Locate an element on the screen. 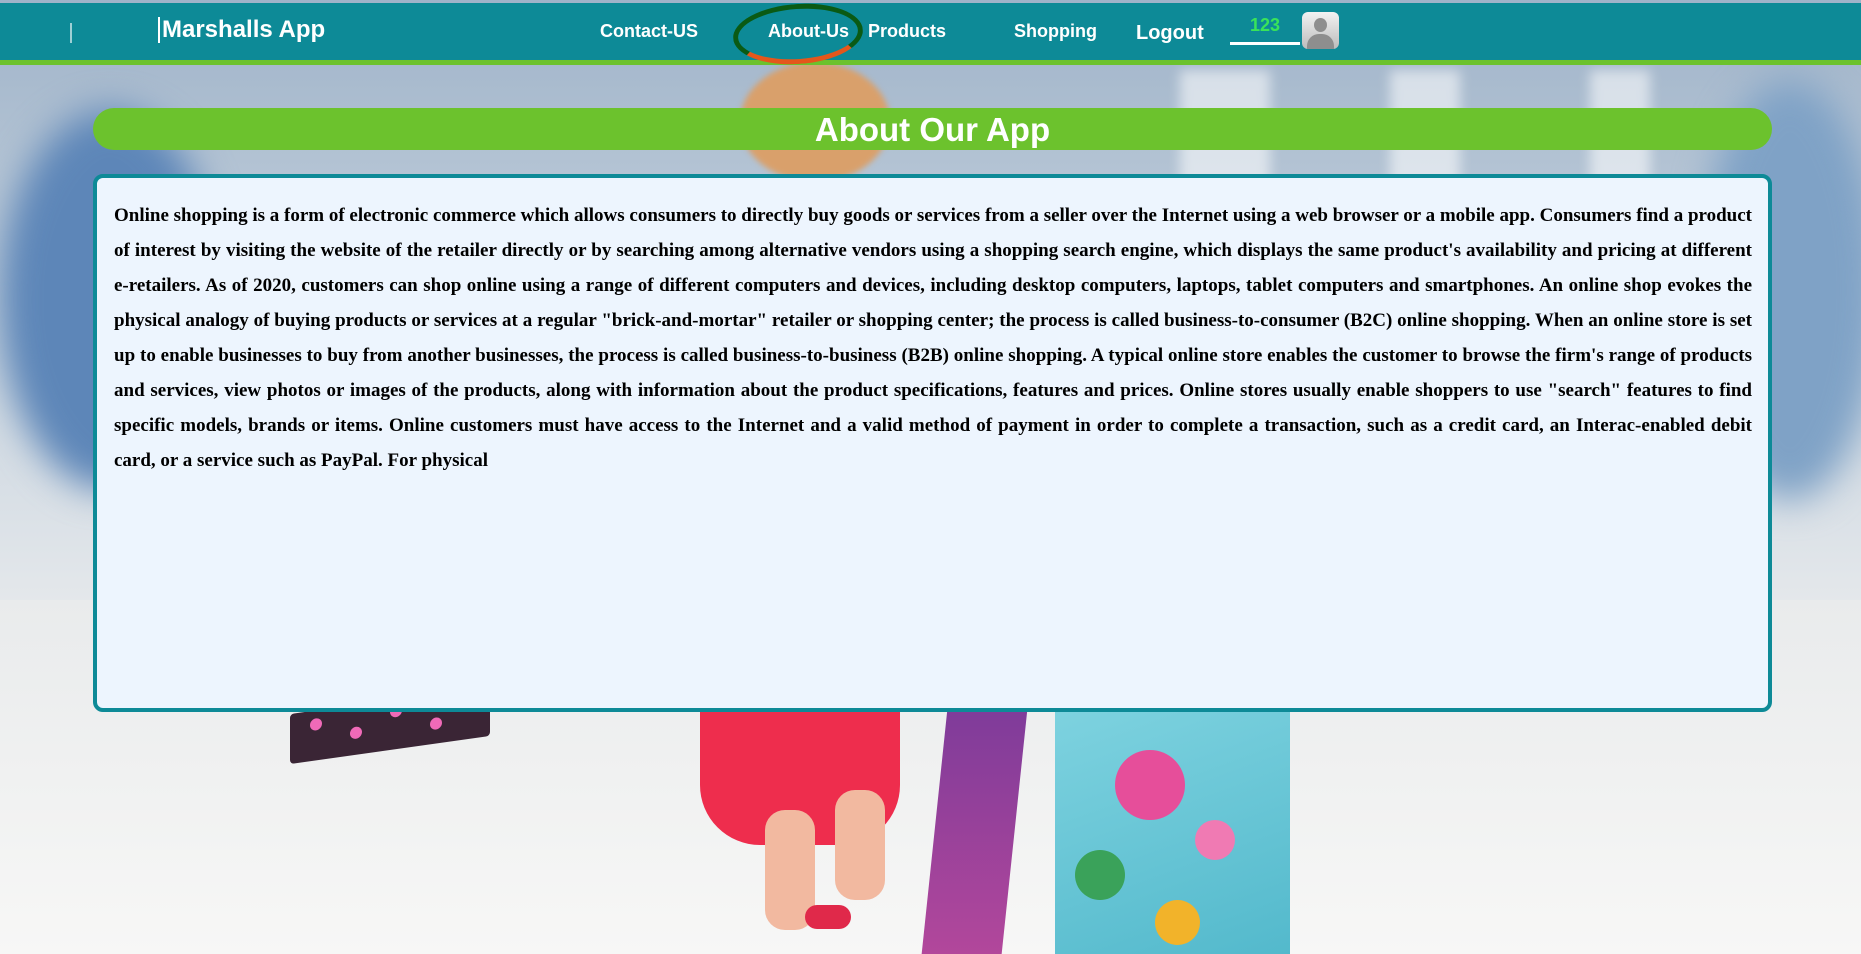 The height and width of the screenshot is (954, 1861). nav-link-products: Products is located at coordinates (907, 31).